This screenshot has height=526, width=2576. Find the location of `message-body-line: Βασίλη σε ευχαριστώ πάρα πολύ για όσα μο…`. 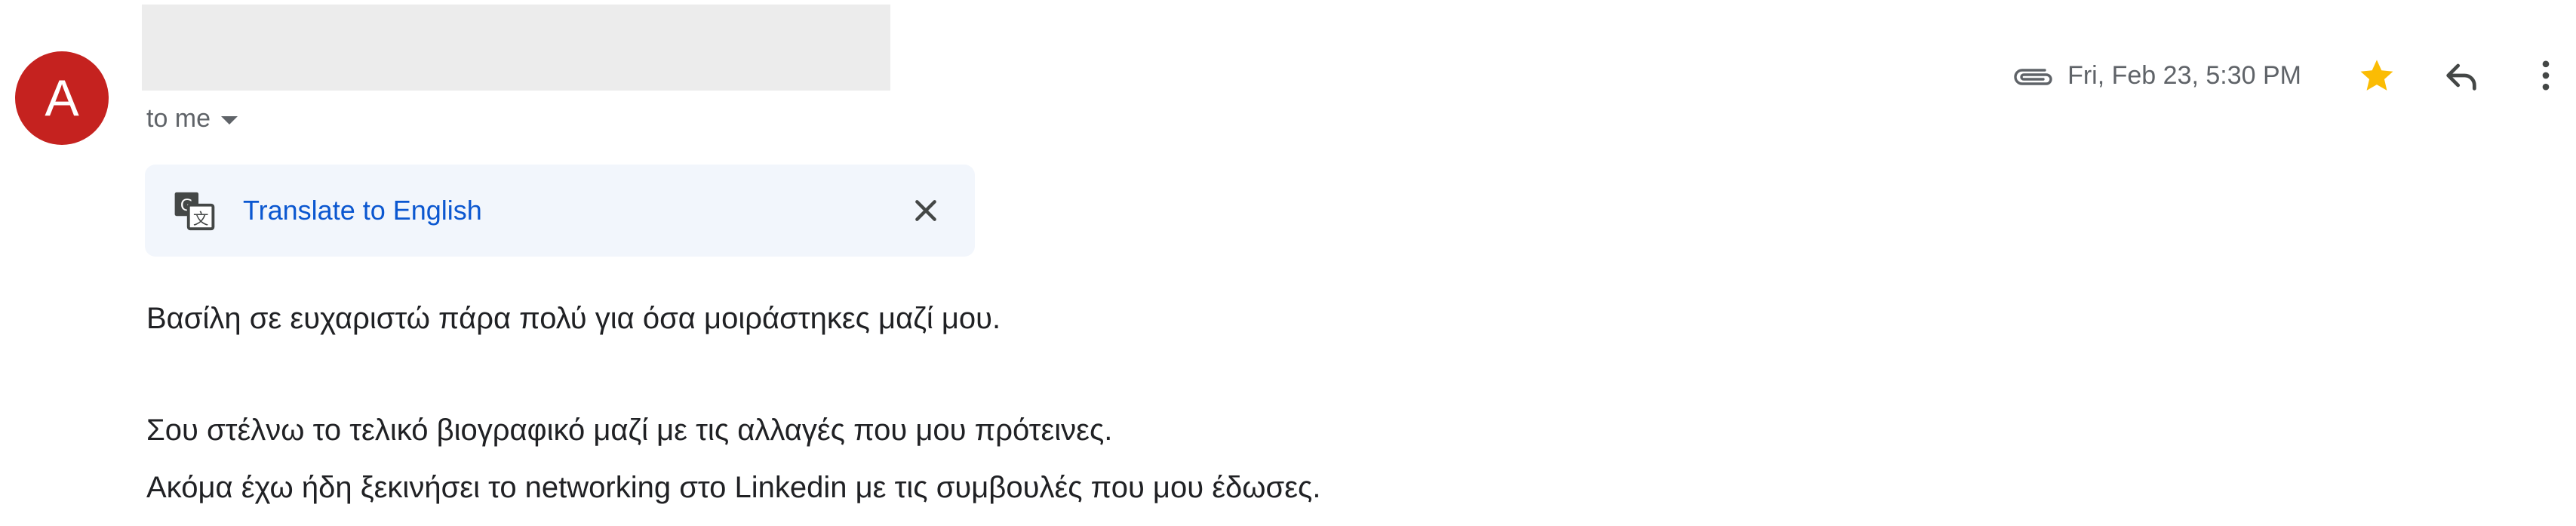

message-body-line: Βασίλη σε ευχαριστώ πάρα πολύ για όσα μο… is located at coordinates (573, 318).